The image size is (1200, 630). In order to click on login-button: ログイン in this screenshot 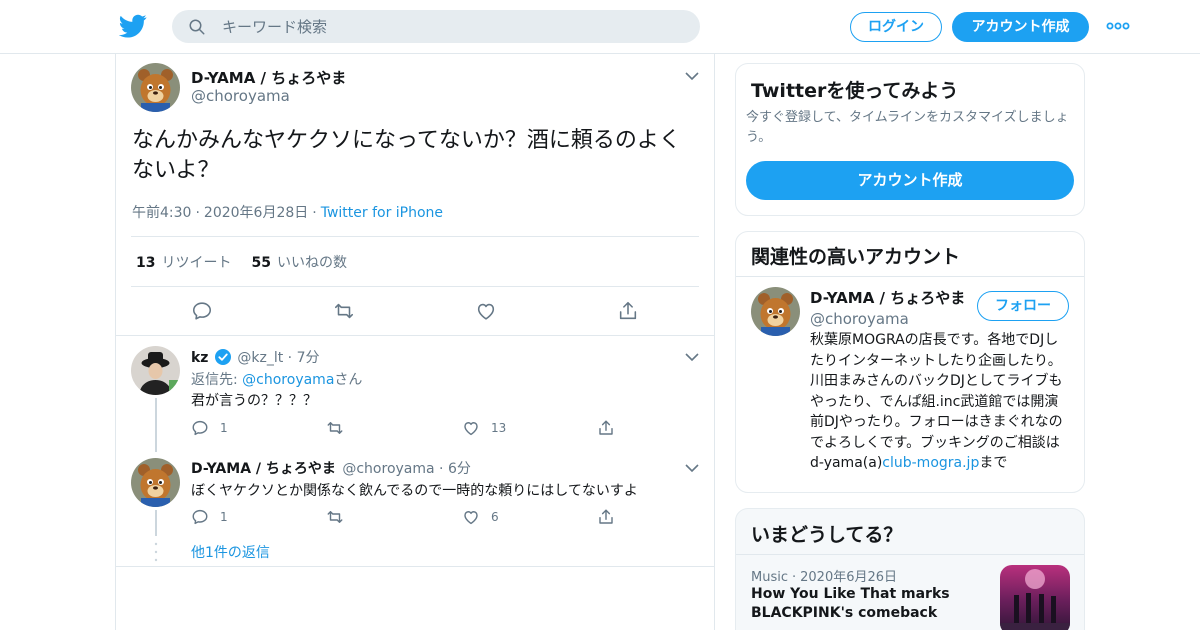, I will do `click(896, 27)`.